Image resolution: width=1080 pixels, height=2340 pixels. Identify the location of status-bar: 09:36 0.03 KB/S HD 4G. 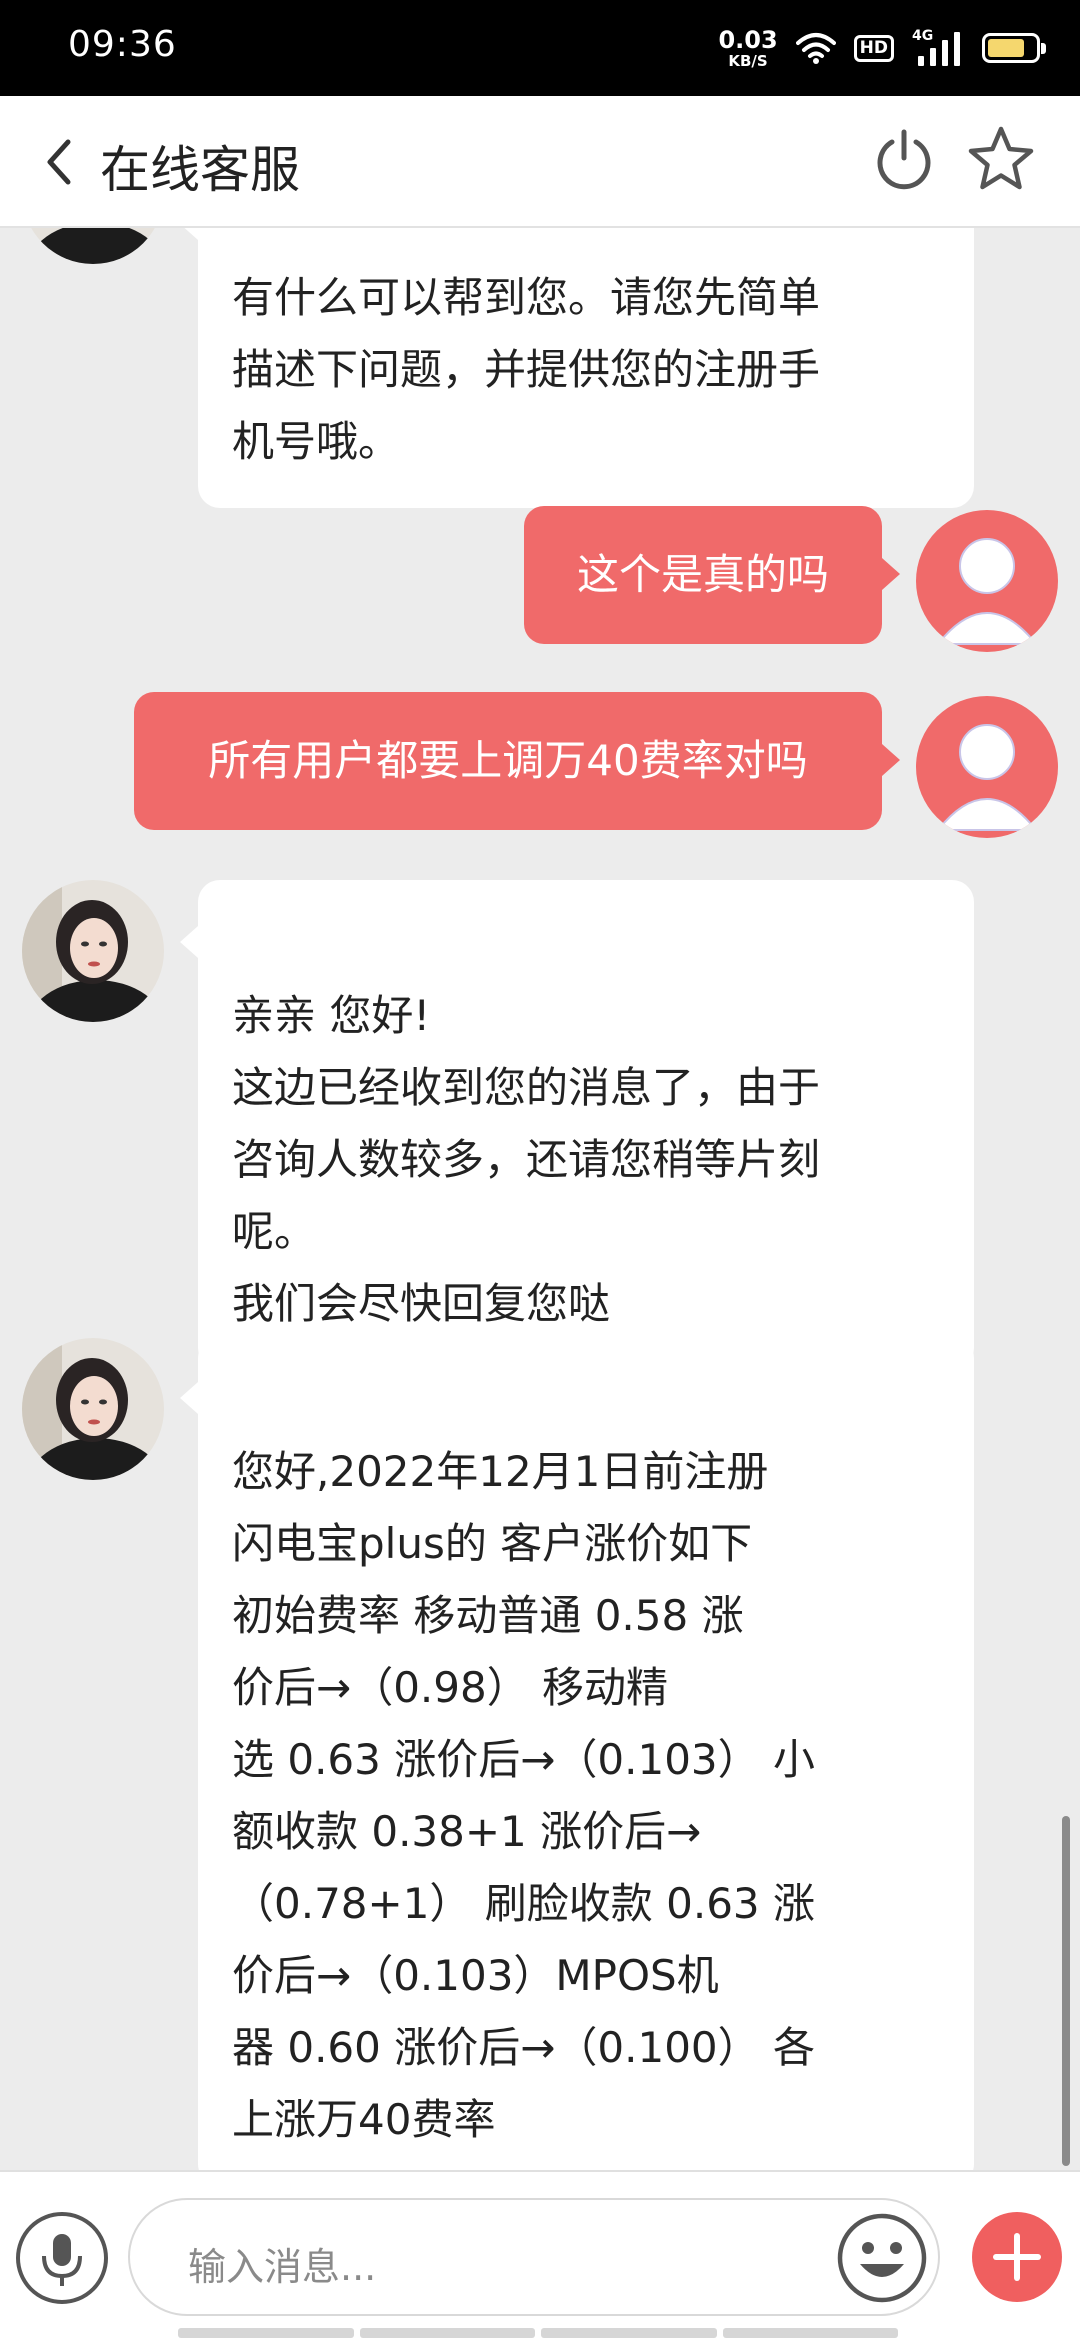
(540, 48).